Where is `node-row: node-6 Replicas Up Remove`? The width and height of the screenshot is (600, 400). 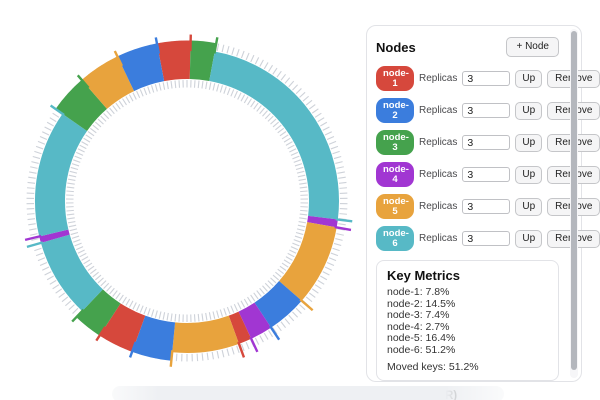 node-row: node-6 Replicas Up Remove is located at coordinates (488, 238).